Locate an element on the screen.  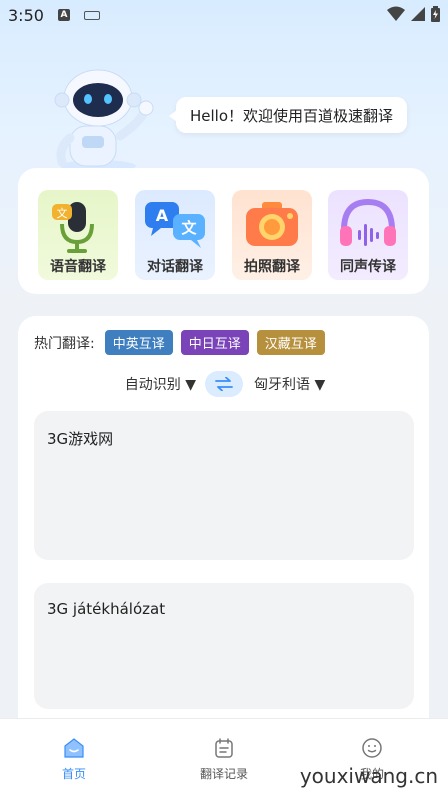
chip-zh-bo: 汉藏互译 is located at coordinates (290, 342).